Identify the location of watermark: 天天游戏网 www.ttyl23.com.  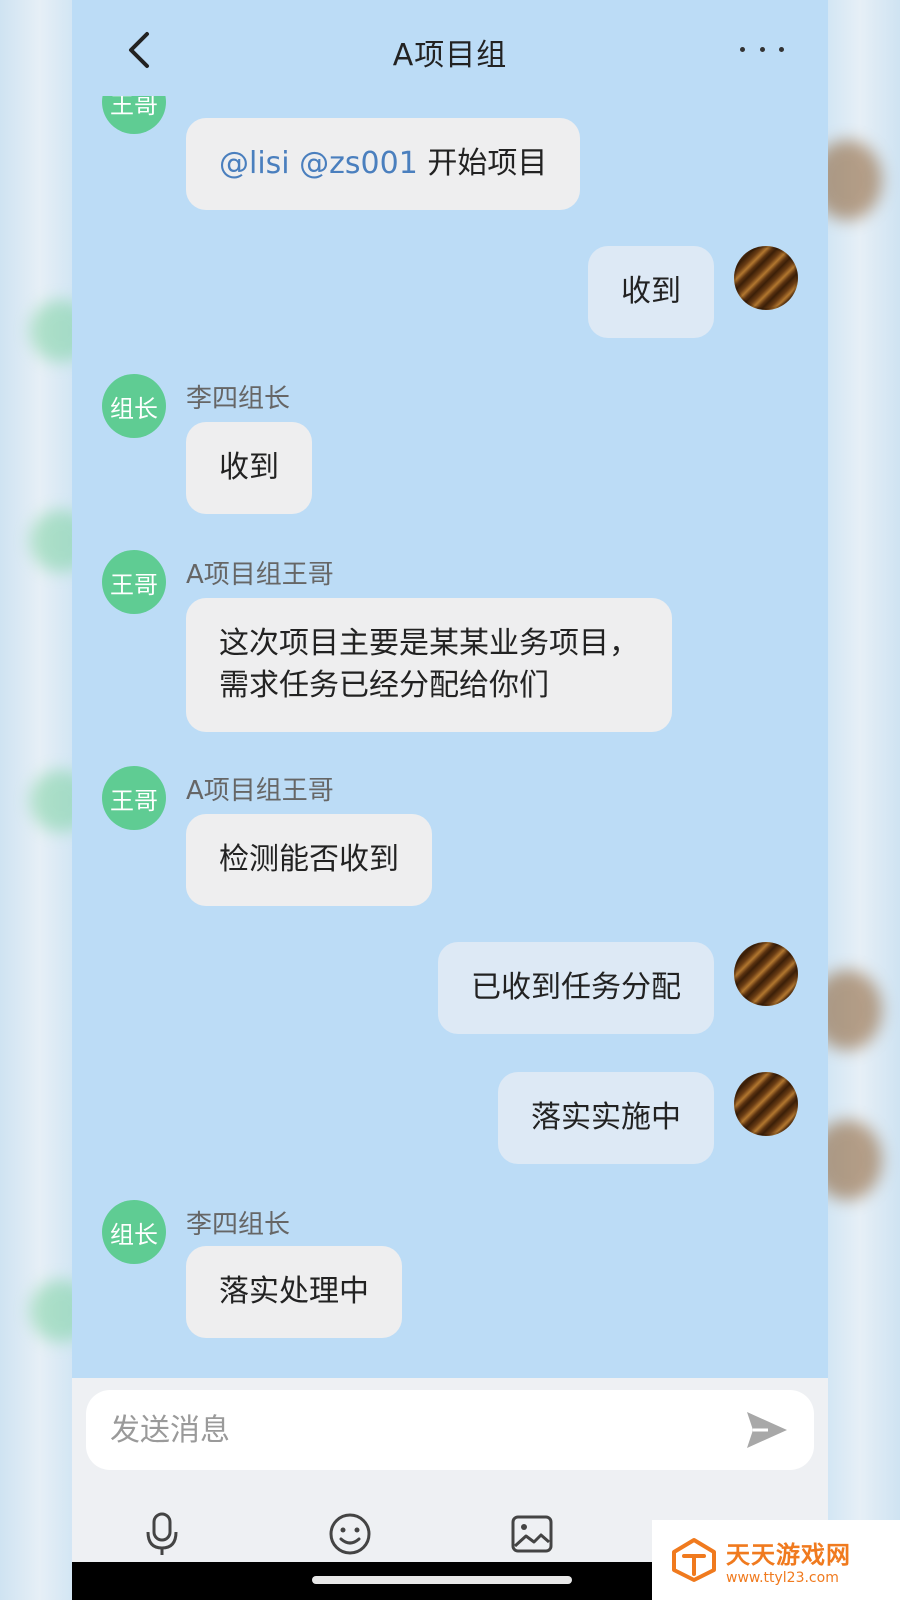
(776, 1560).